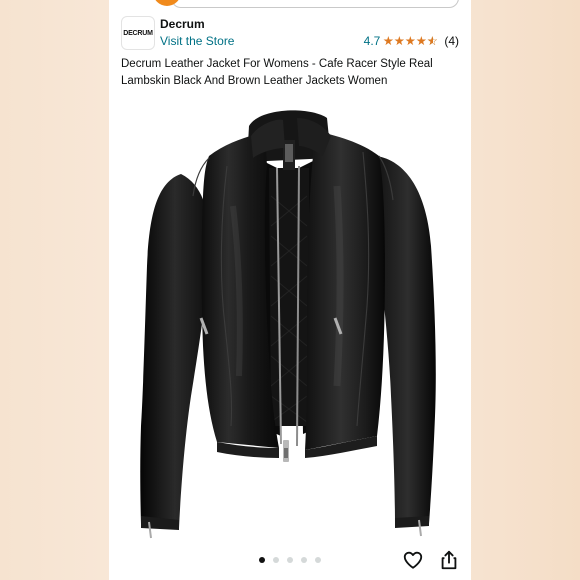 This screenshot has height=580, width=580. Describe the element at coordinates (451, 41) in the screenshot. I see `rating-count: (4)` at that location.